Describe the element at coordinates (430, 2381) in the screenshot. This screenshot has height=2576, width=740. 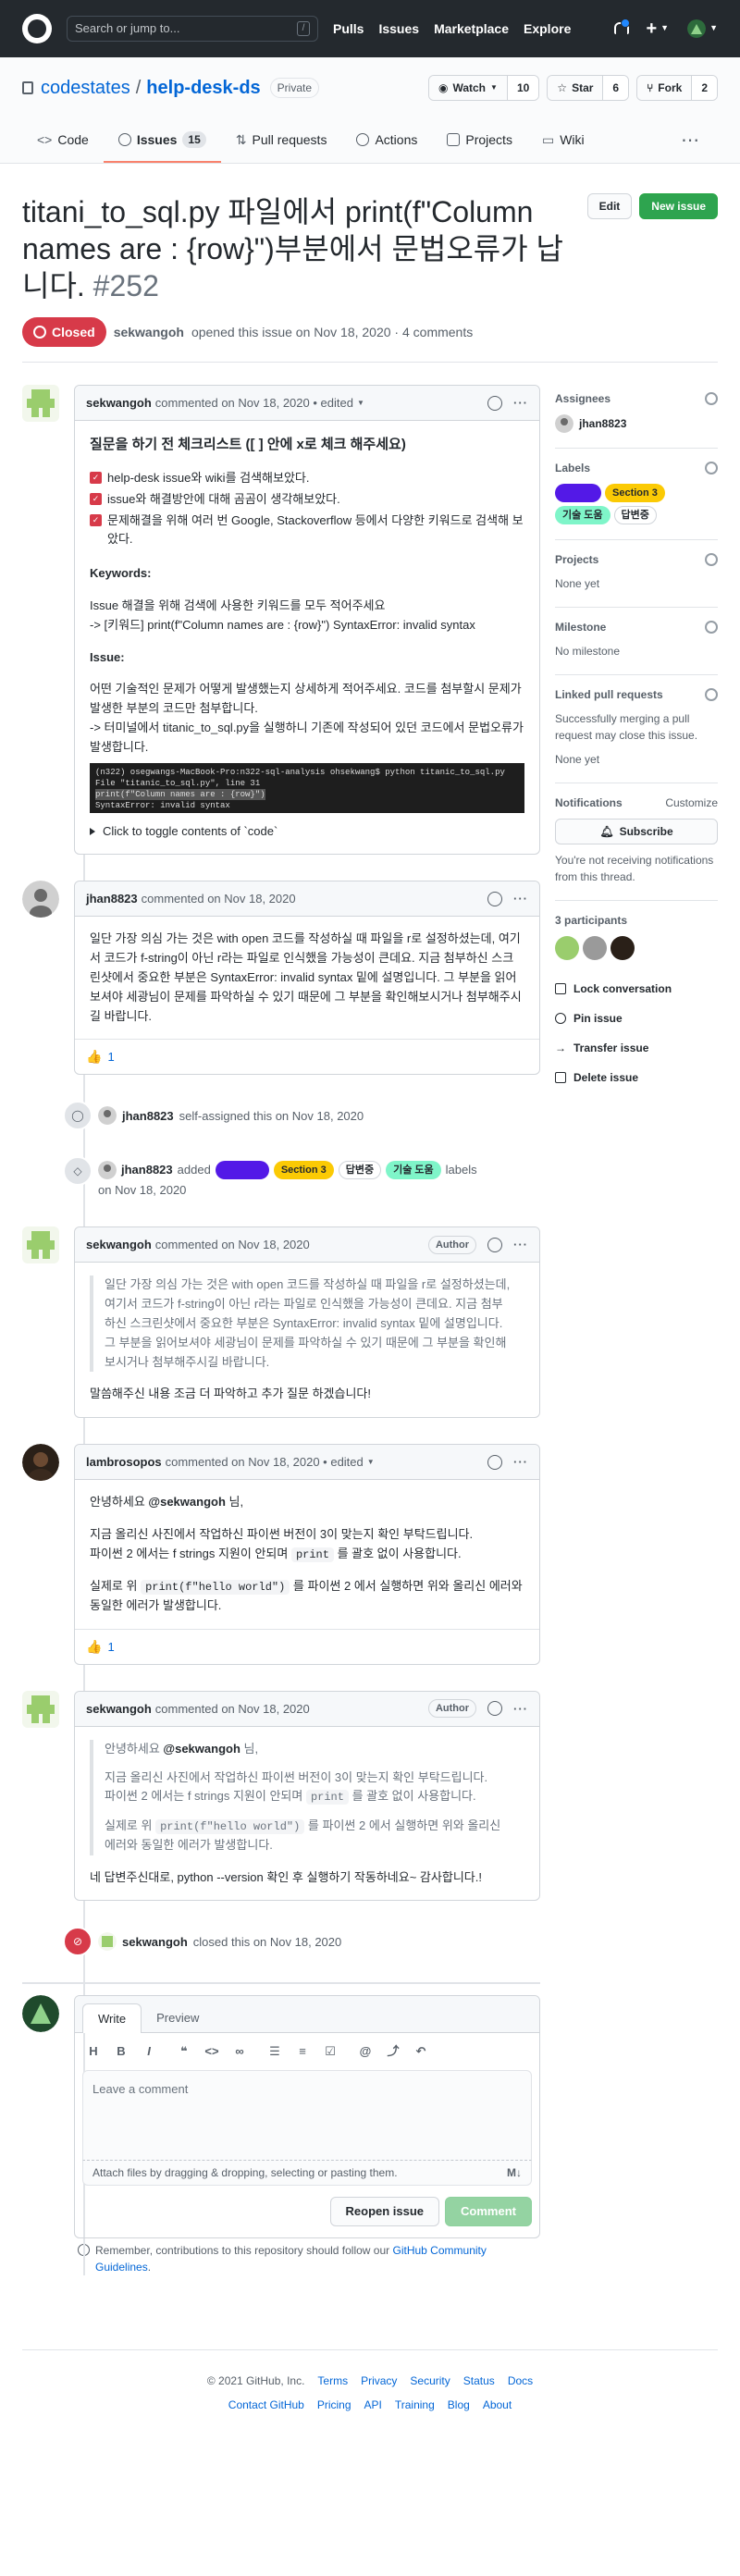
I see `footer-link-security: Security` at that location.